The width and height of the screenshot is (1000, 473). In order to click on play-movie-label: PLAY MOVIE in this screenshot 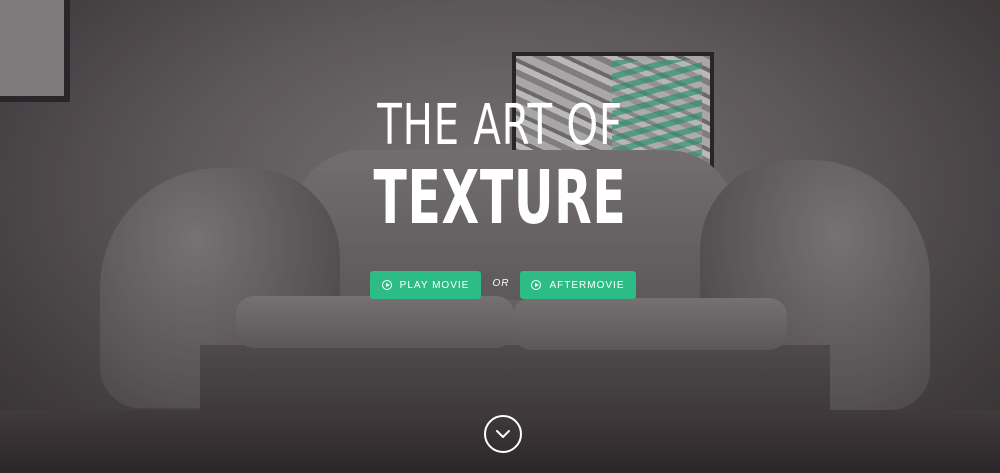, I will do `click(434, 285)`.